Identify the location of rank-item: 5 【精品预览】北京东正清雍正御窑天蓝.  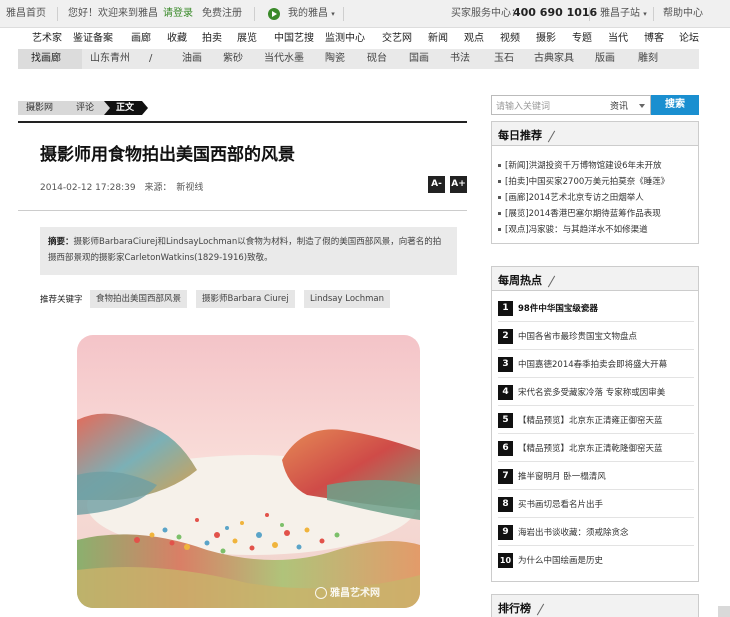
(595, 421).